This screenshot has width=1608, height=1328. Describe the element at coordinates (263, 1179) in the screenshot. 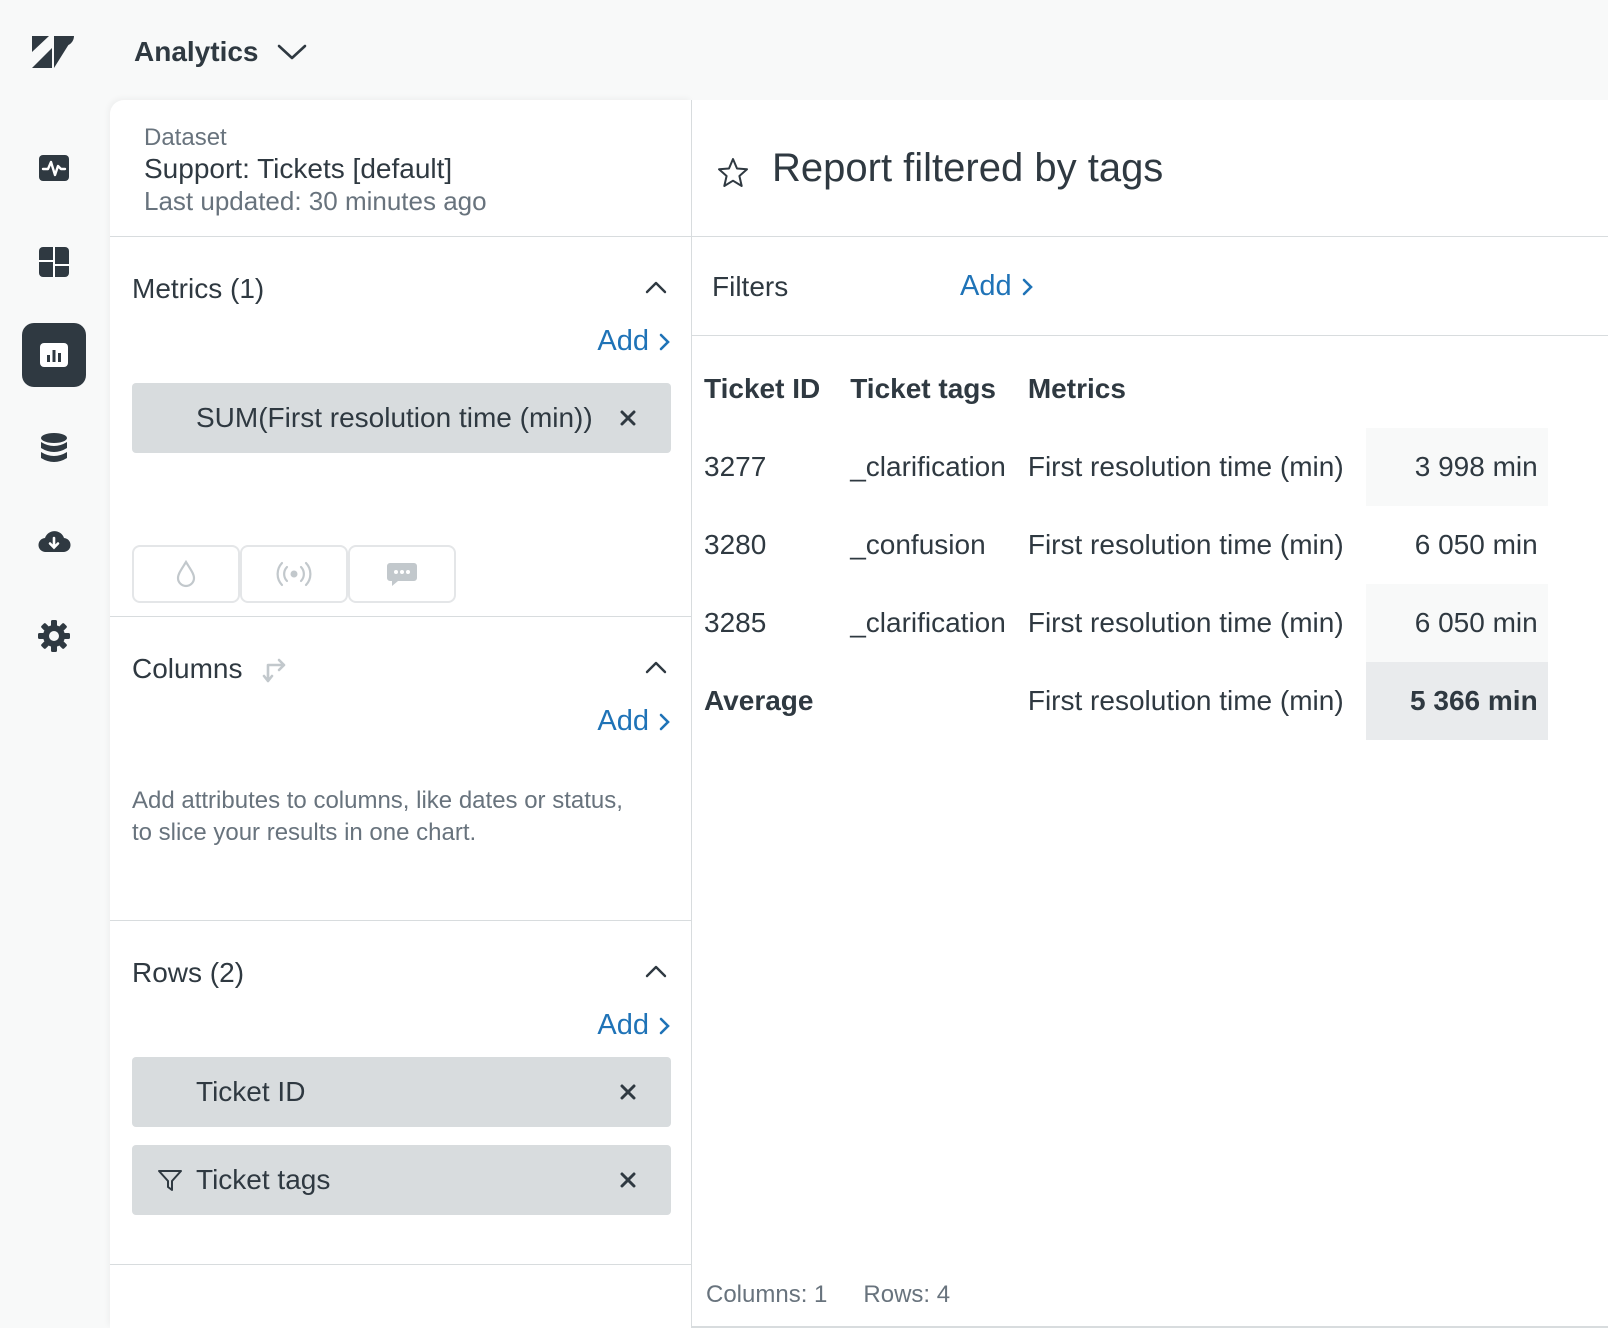

I see `row-pill-label: Ticket tags` at that location.